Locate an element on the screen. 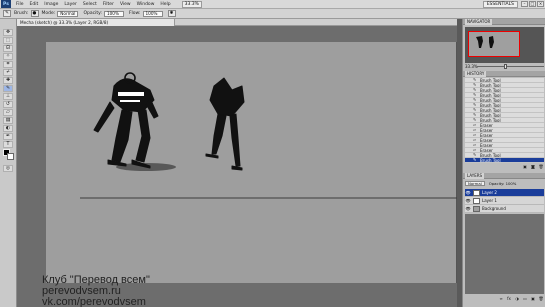 The height and width of the screenshot is (307, 545). dodge-tool-icon: ◐ is located at coordinates (8, 128).